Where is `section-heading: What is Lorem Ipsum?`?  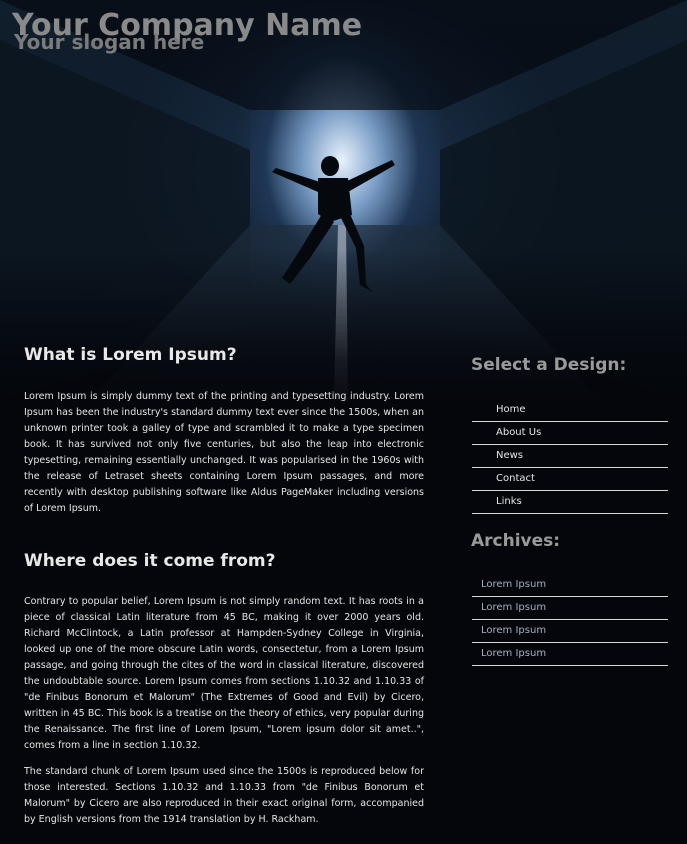 section-heading: What is Lorem Ipsum? is located at coordinates (130, 355).